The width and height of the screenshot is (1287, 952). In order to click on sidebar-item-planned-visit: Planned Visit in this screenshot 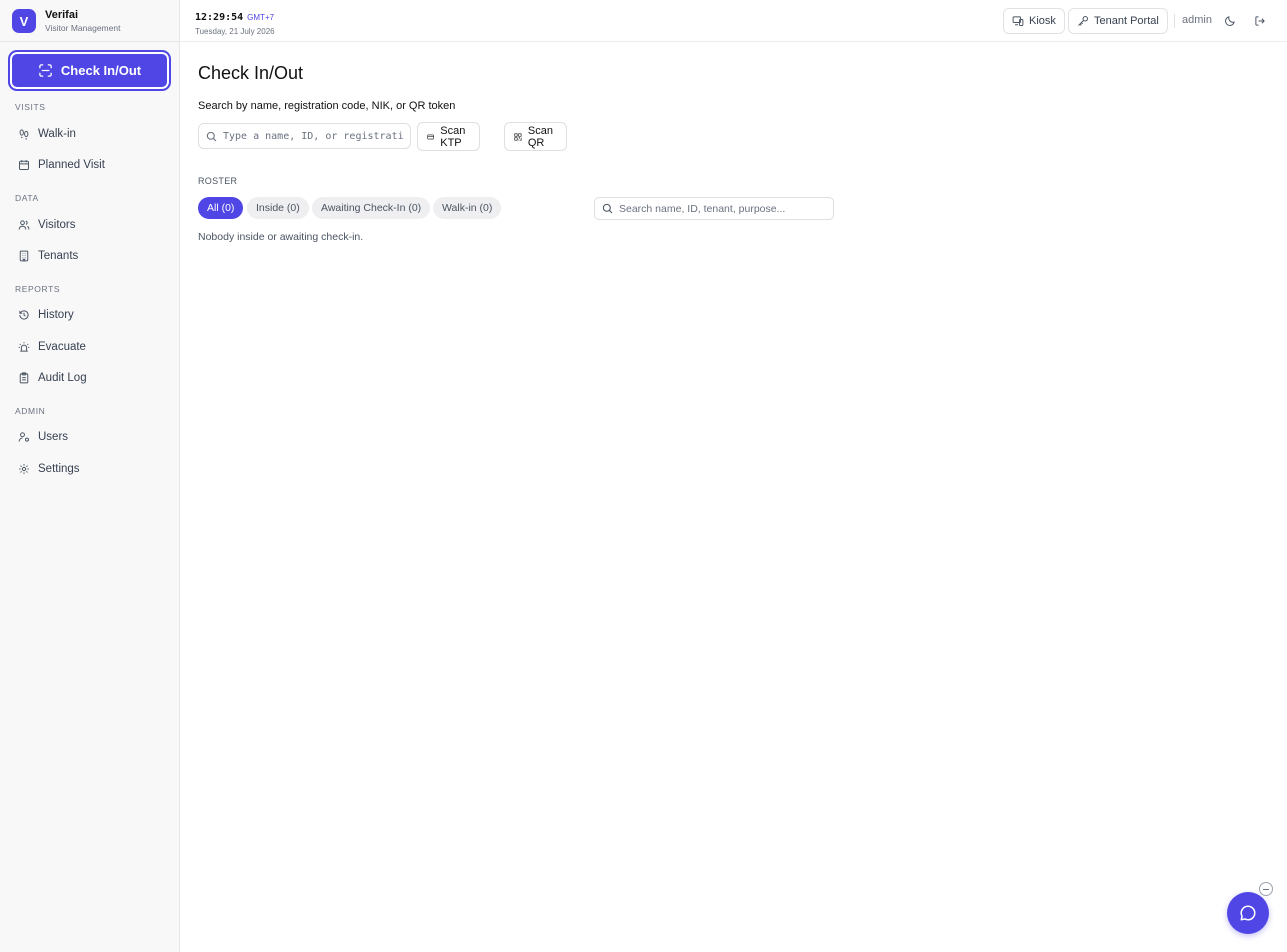, I will do `click(89, 165)`.